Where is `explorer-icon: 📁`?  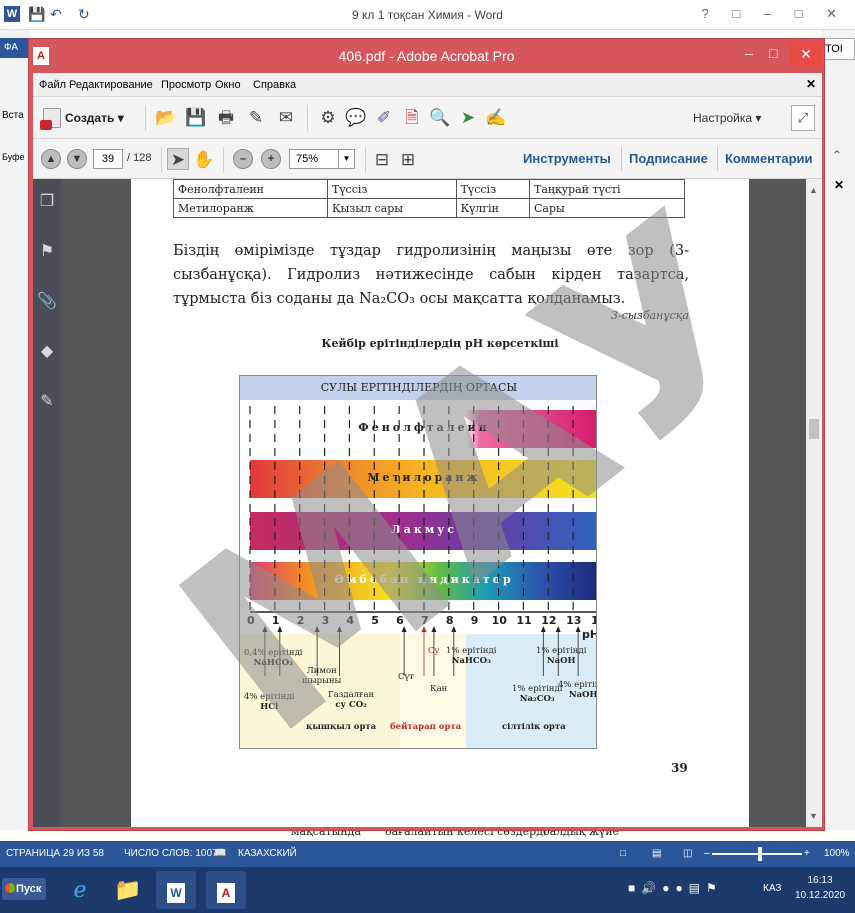 explorer-icon: 📁 is located at coordinates (128, 890).